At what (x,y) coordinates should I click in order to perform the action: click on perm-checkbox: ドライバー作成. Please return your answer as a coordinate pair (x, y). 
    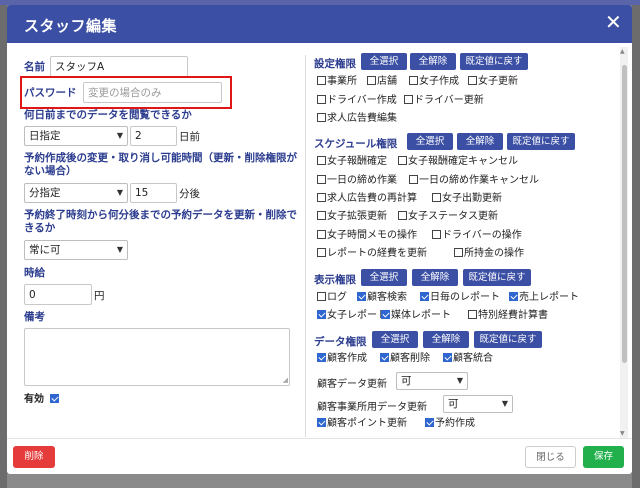
    Looking at the image, I should click on (357, 101).